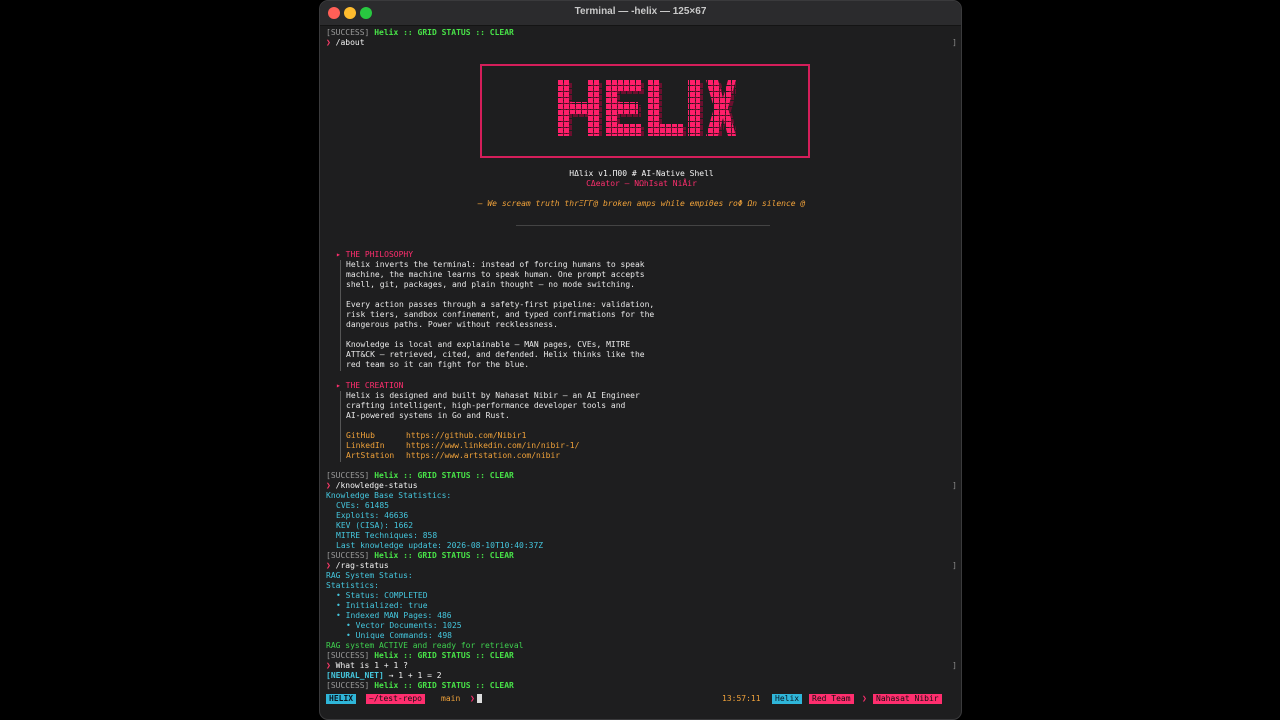 The image size is (1280, 720). What do you see at coordinates (372, 515) in the screenshot?
I see `knowledge-exploits: Exploits: 46636` at bounding box center [372, 515].